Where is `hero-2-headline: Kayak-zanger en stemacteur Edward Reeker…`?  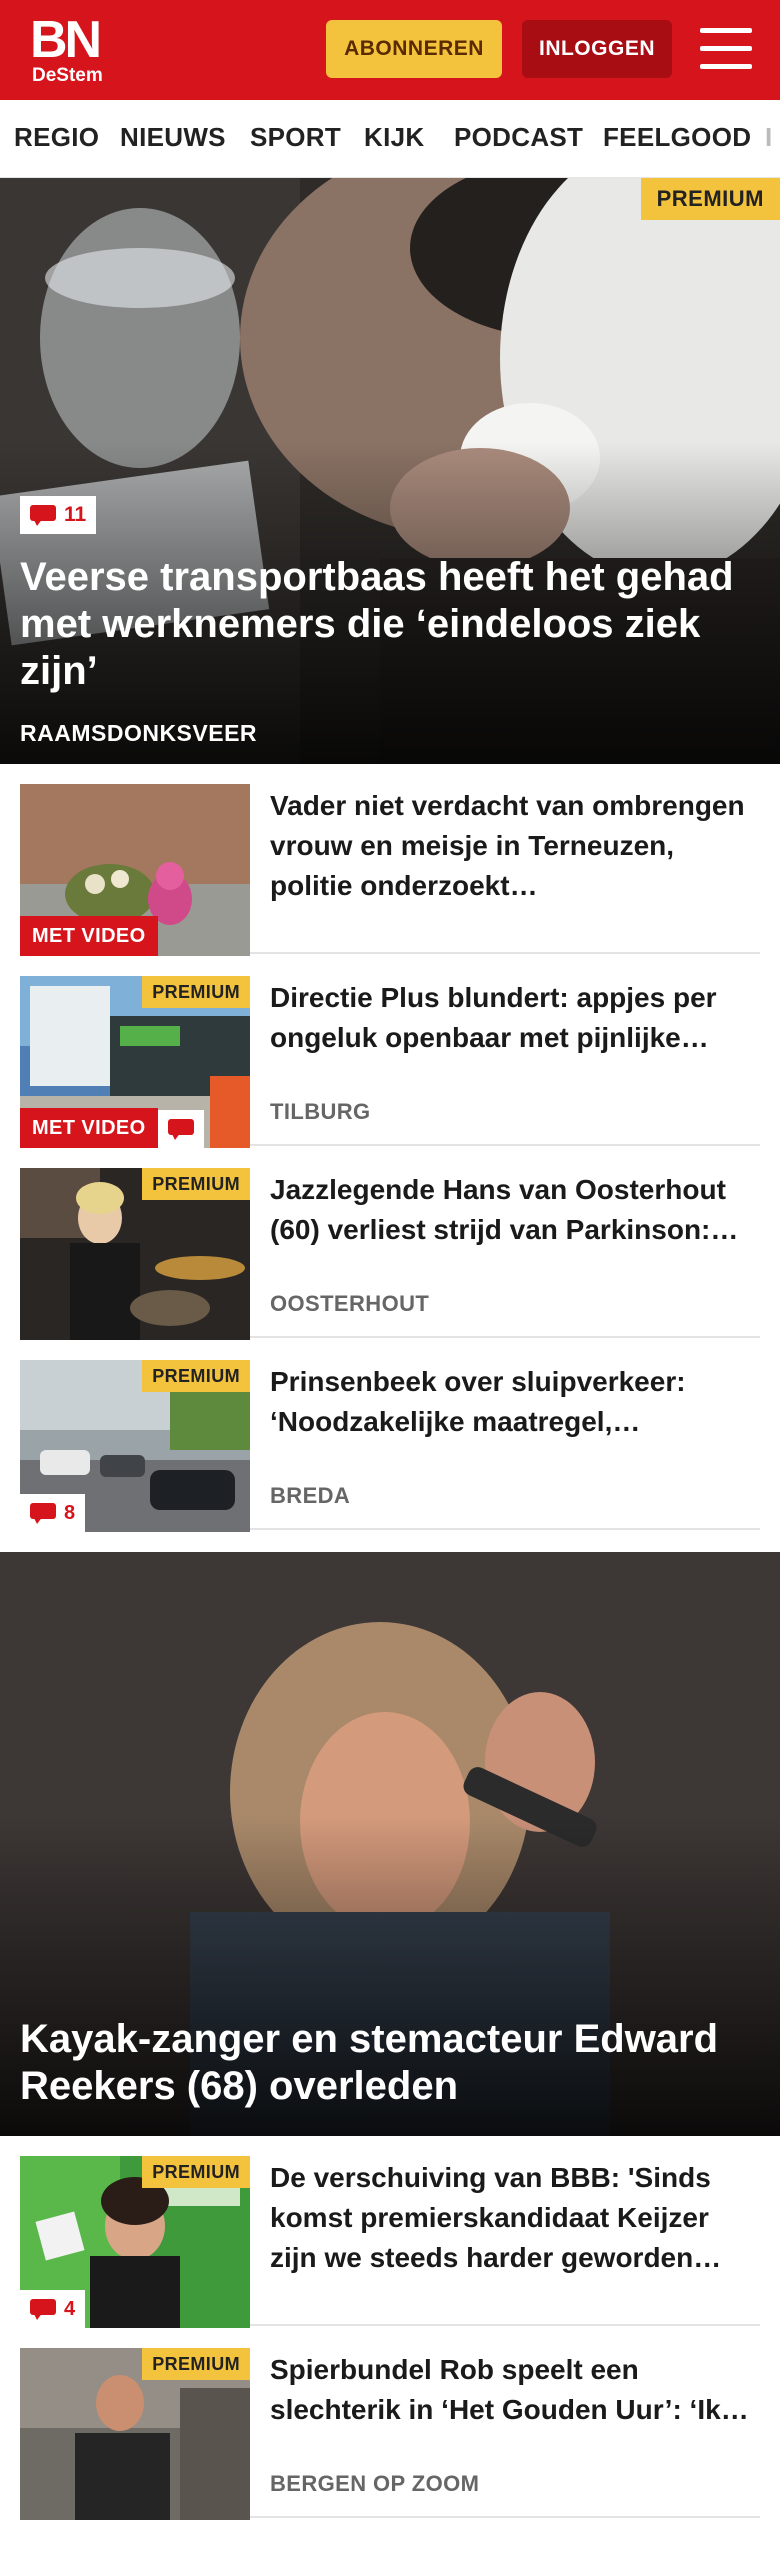 hero-2-headline: Kayak-zanger en stemacteur Edward Reeker… is located at coordinates (392, 2063).